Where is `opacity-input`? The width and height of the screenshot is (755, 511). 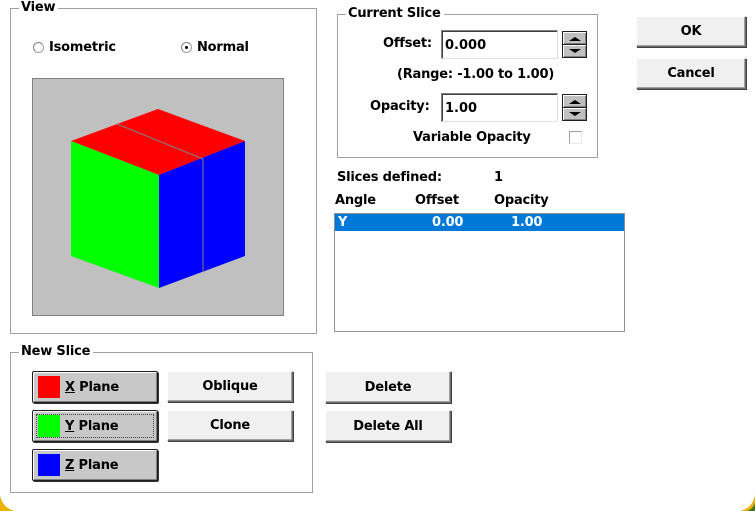 opacity-input is located at coordinates (499, 107).